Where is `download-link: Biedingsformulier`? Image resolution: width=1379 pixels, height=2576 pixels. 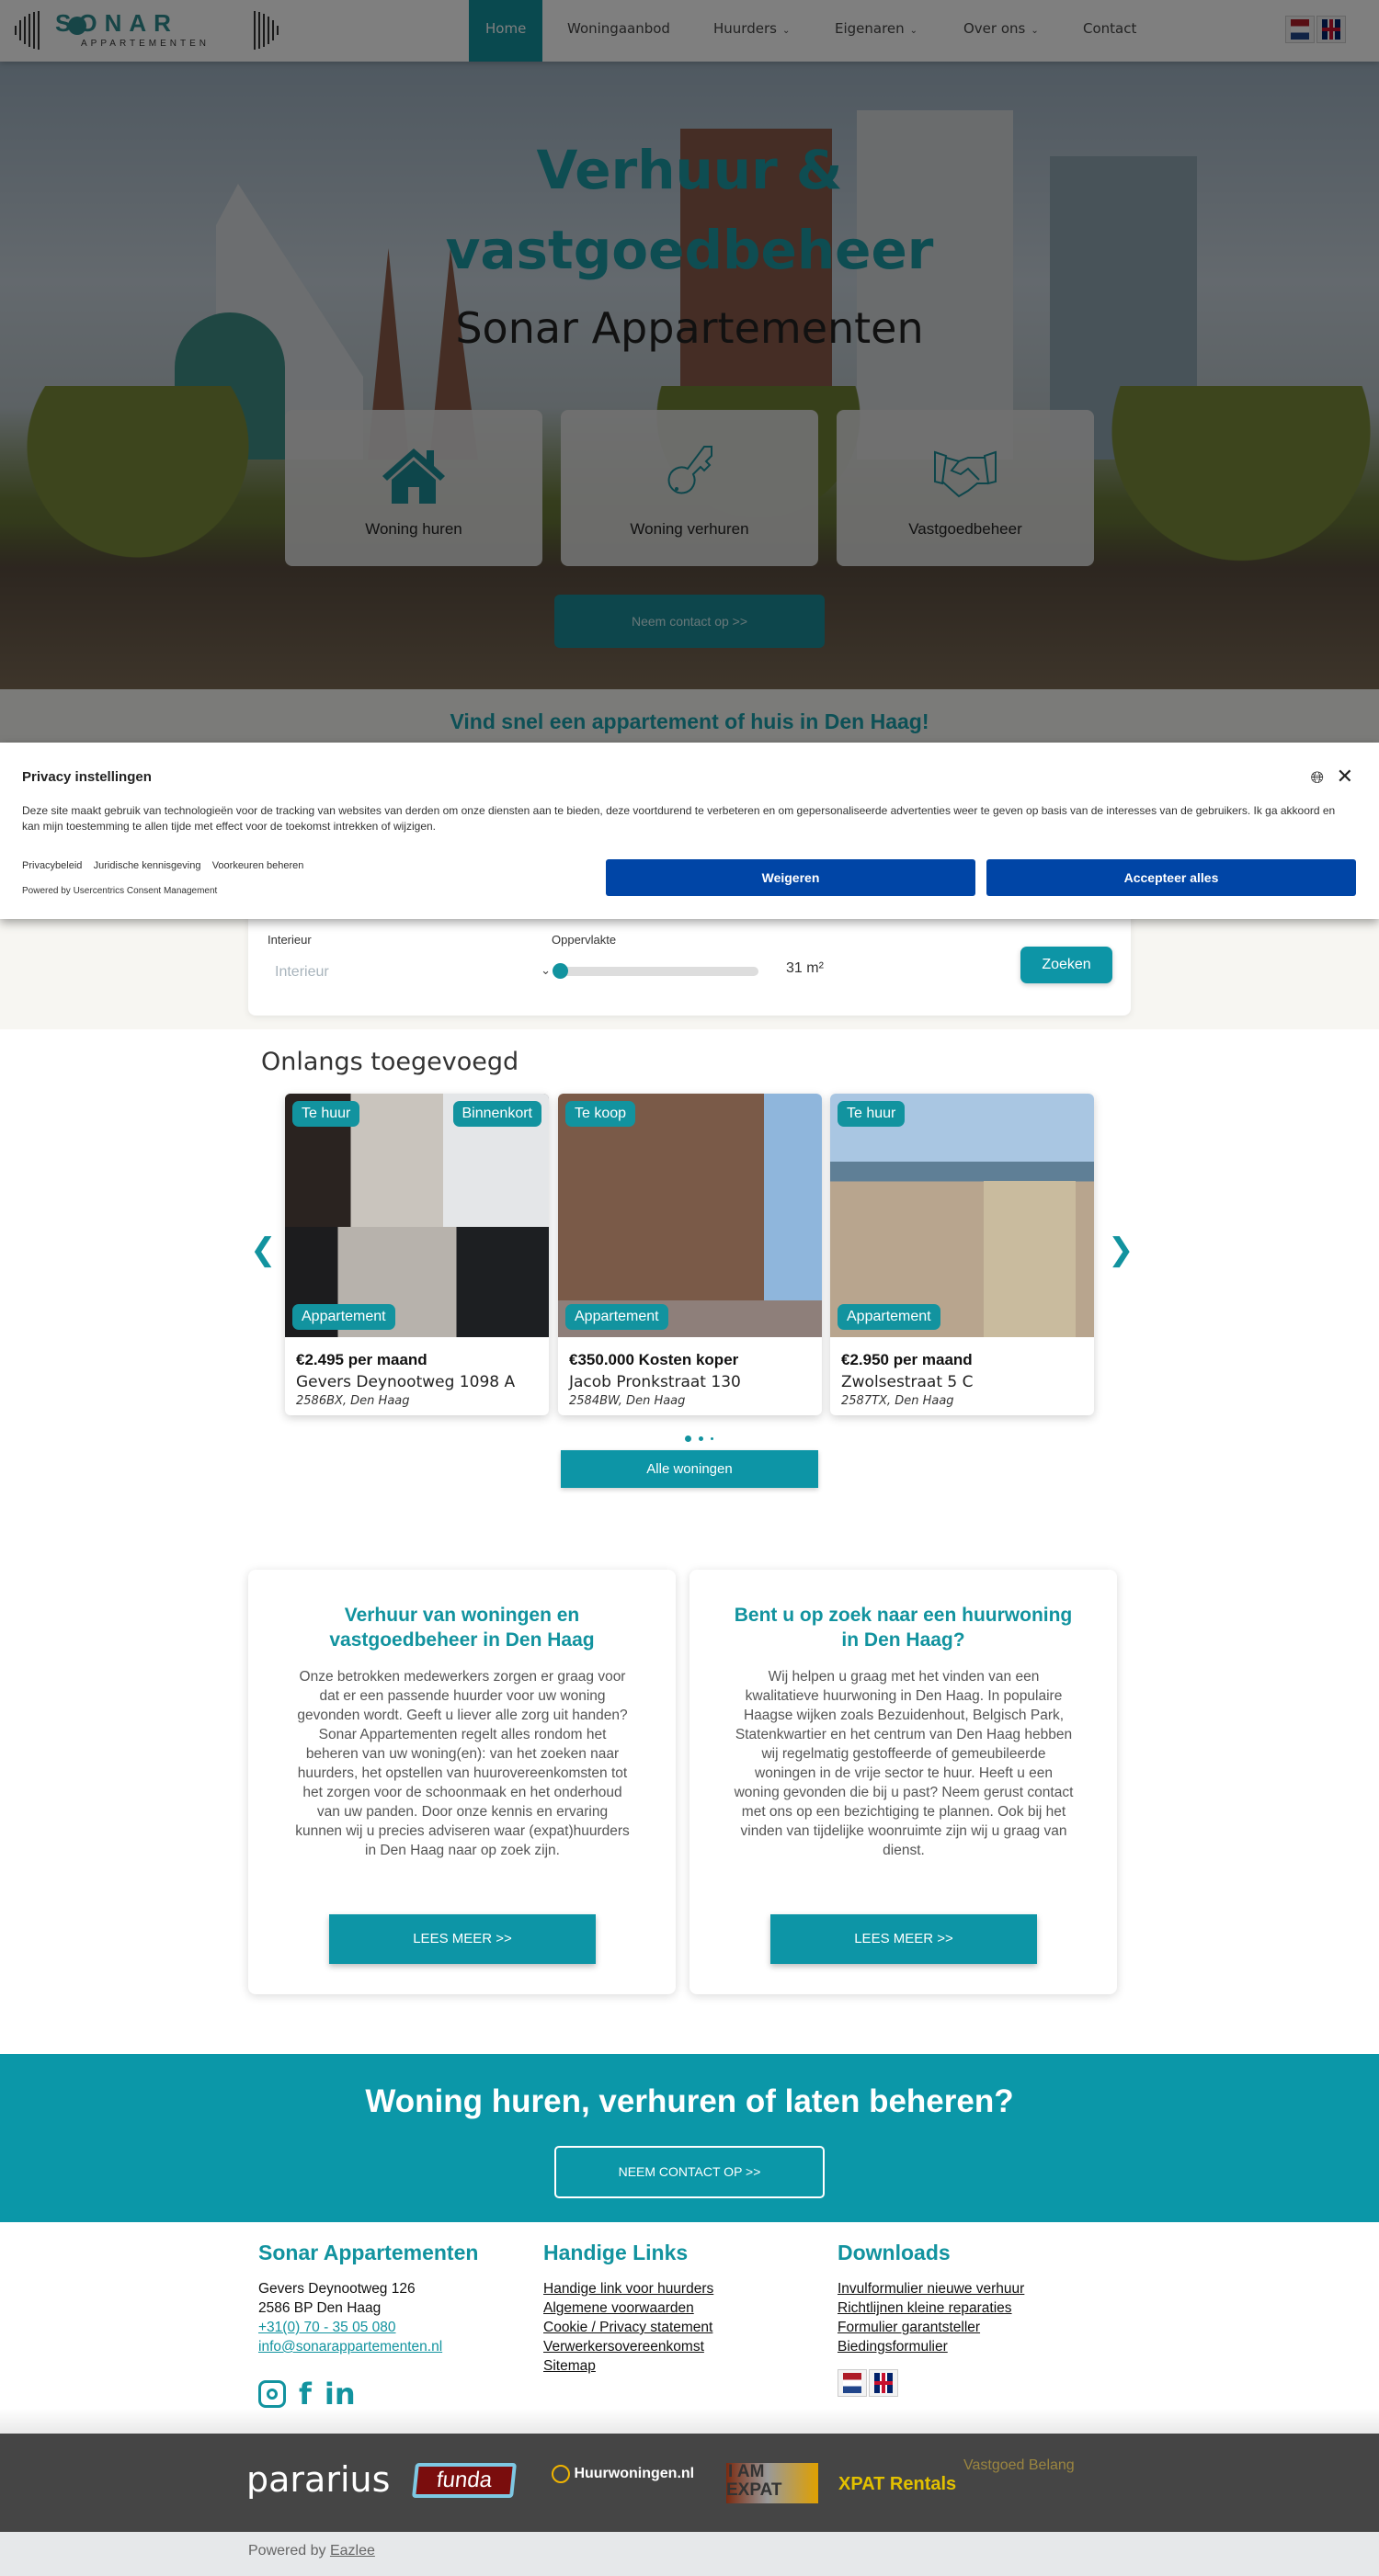
download-link: Biedingsformulier is located at coordinates (931, 2346).